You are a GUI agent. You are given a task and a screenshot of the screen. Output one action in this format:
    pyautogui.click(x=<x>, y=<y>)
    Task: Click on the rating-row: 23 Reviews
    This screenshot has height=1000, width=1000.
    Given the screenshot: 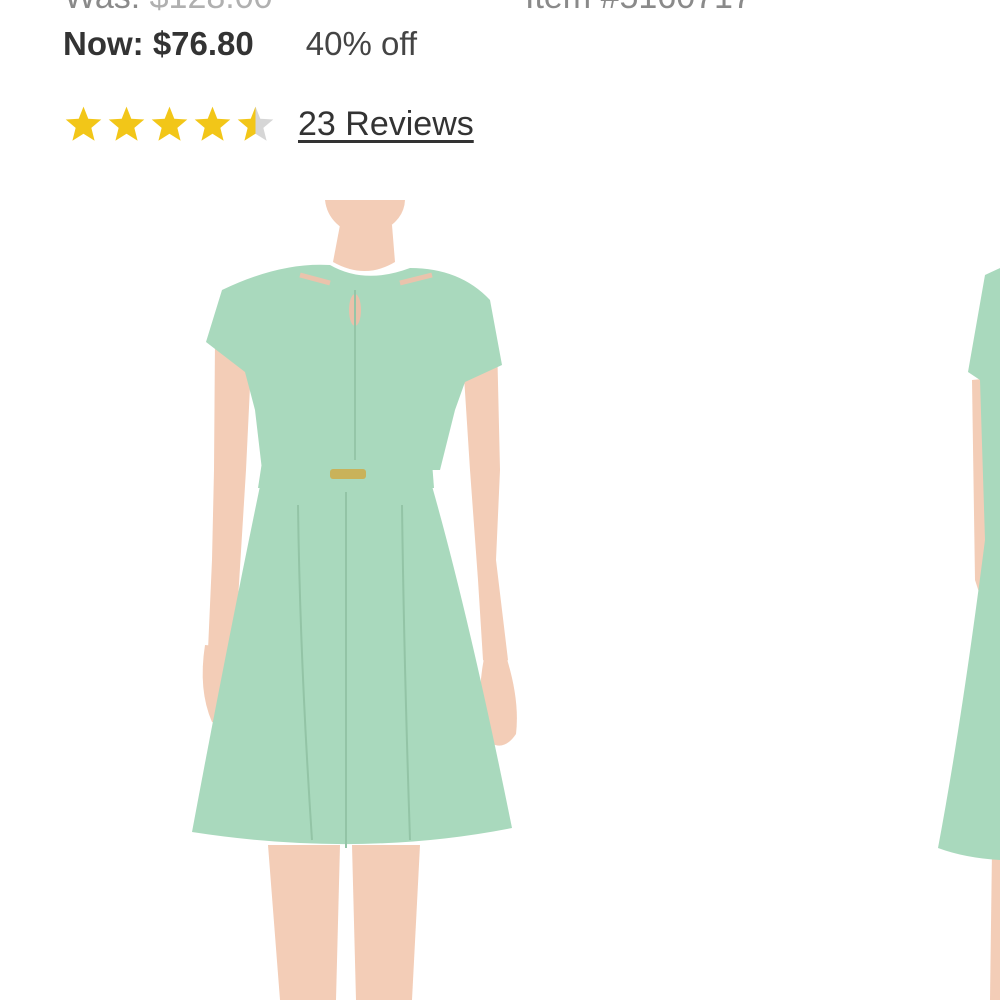 What is the action you would take?
    pyautogui.click(x=268, y=124)
    